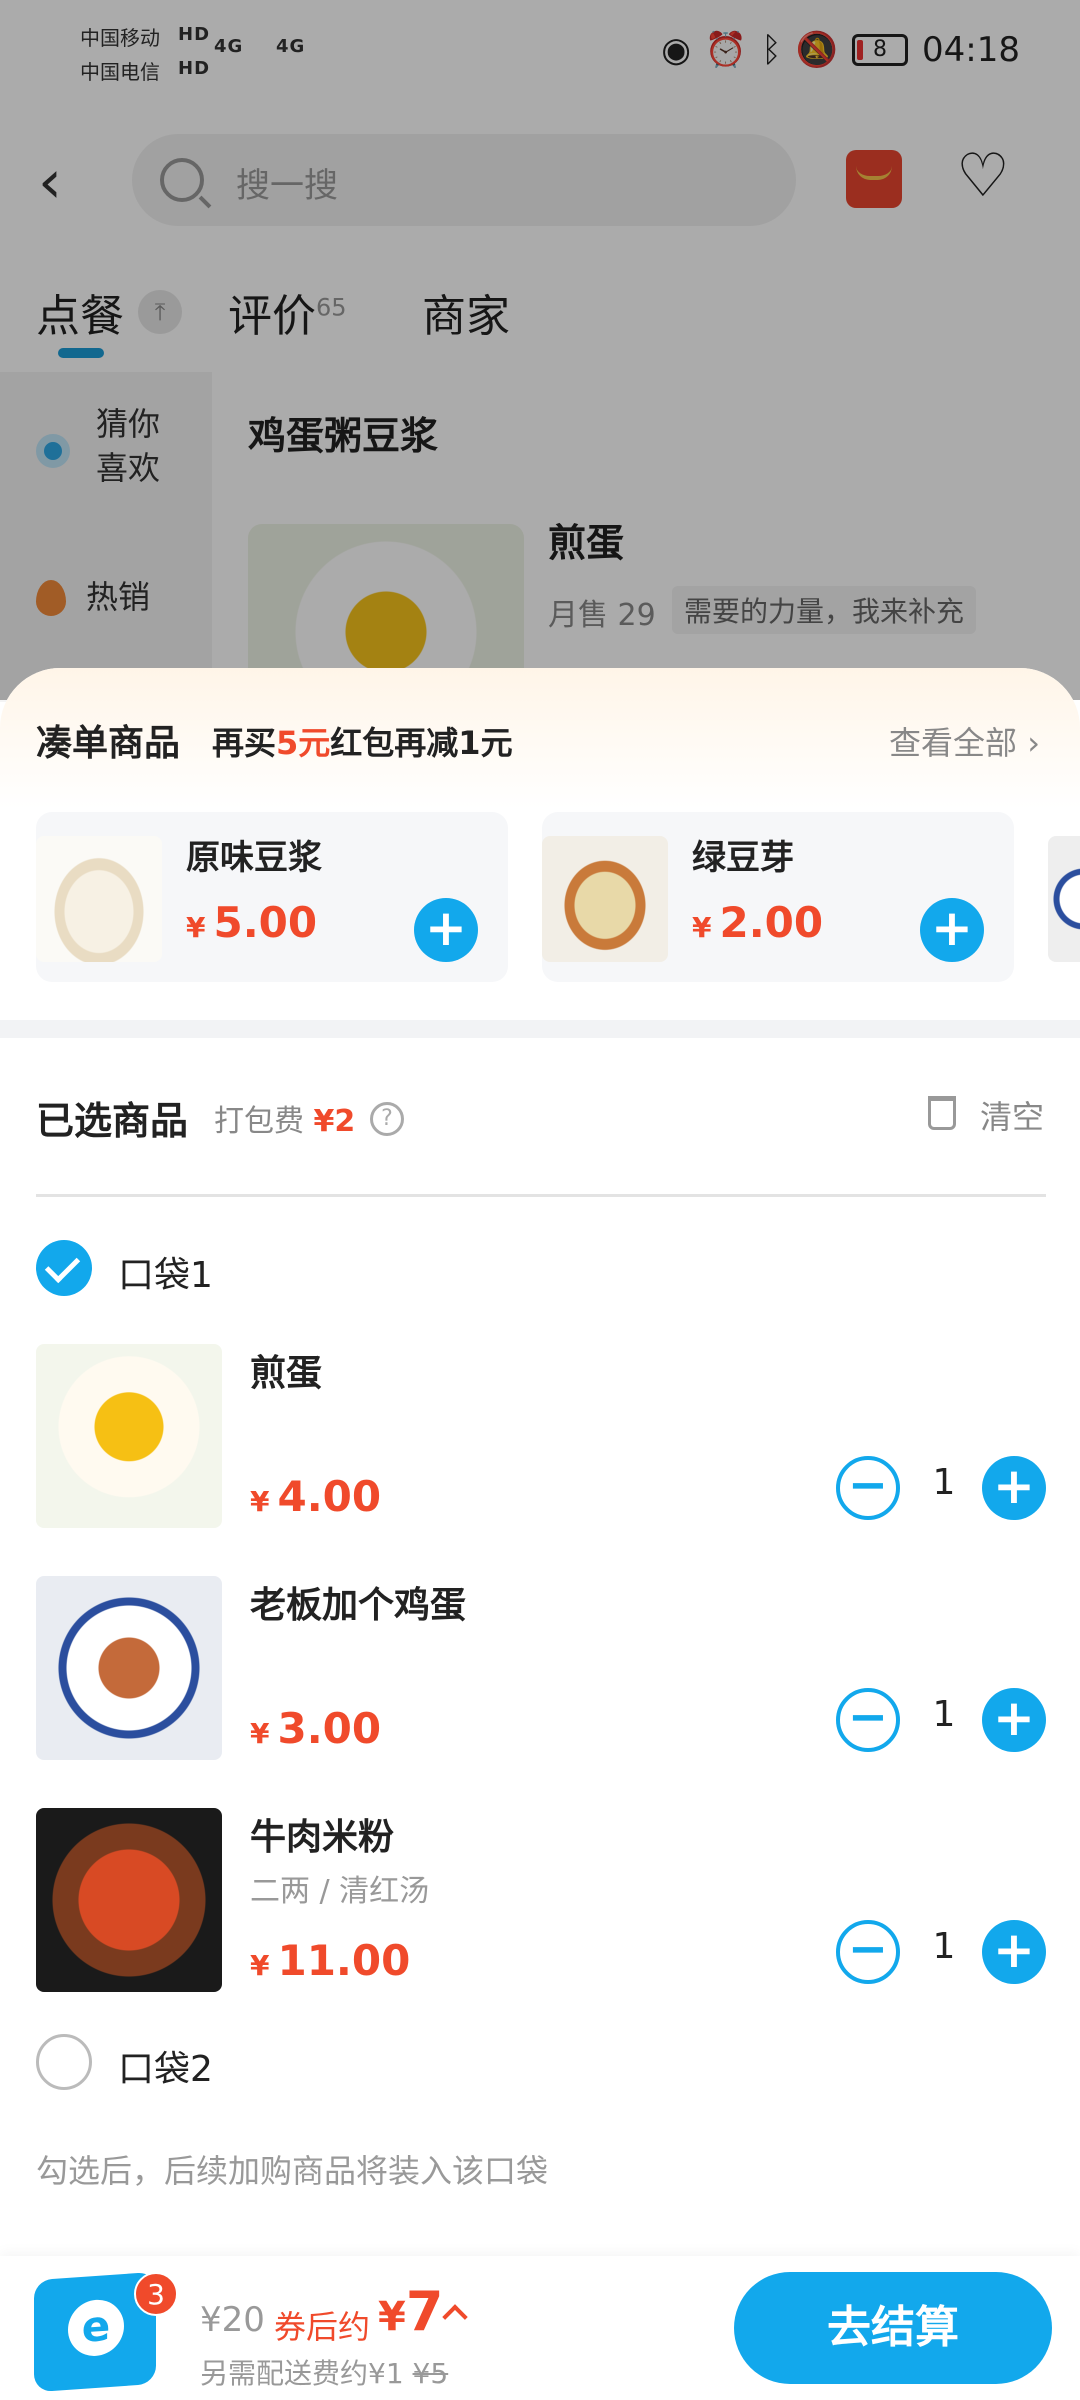 This screenshot has width=1080, height=2400. Describe the element at coordinates (387, 1119) in the screenshot. I see `help-icon: ?` at that location.